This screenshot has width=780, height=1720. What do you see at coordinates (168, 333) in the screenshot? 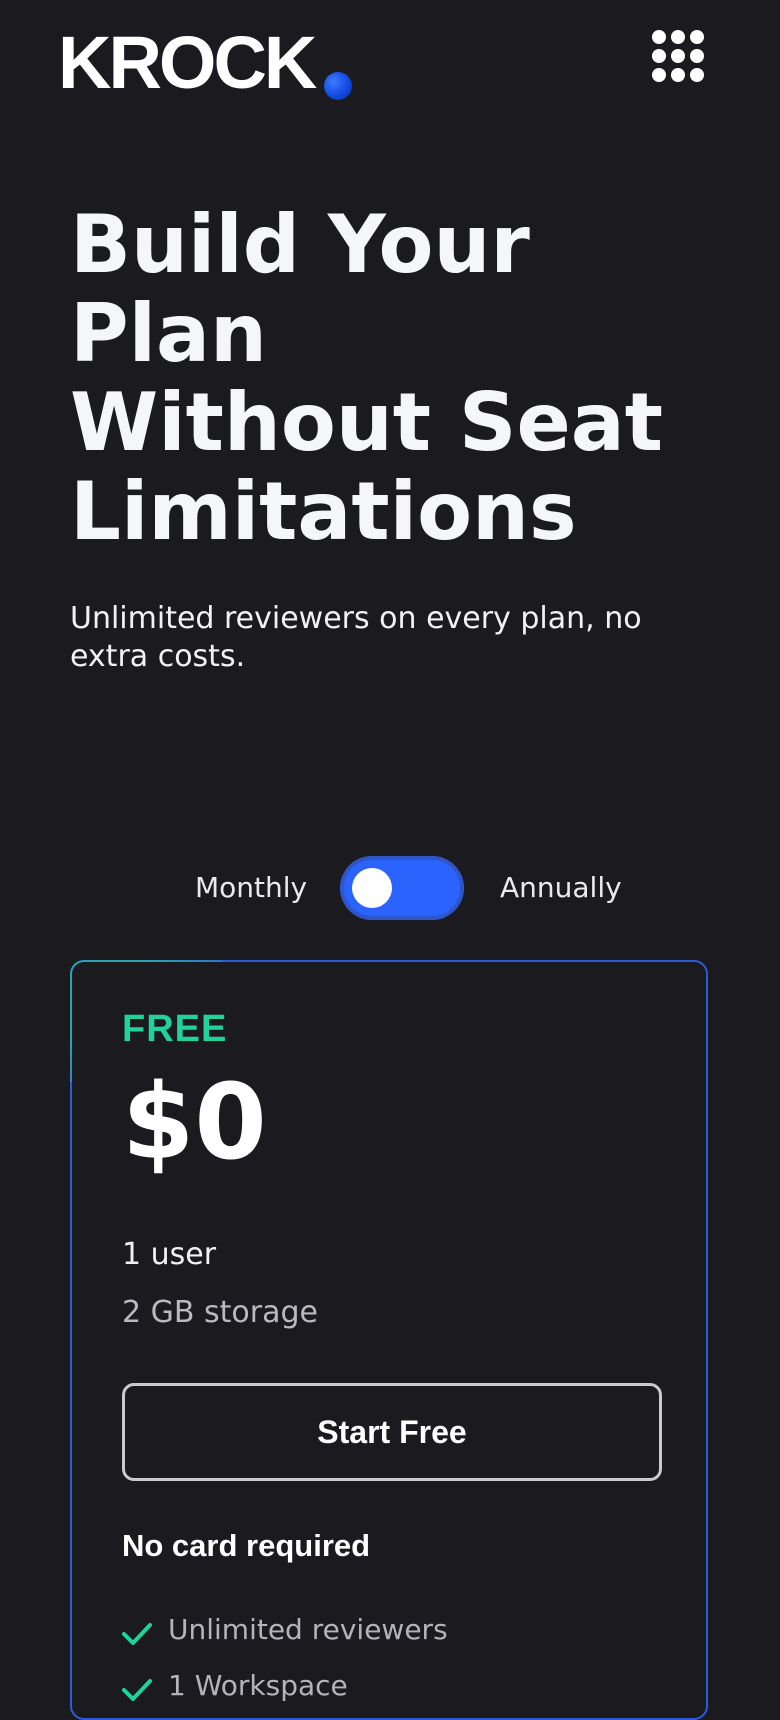
I see `page-title-line: Plan` at bounding box center [168, 333].